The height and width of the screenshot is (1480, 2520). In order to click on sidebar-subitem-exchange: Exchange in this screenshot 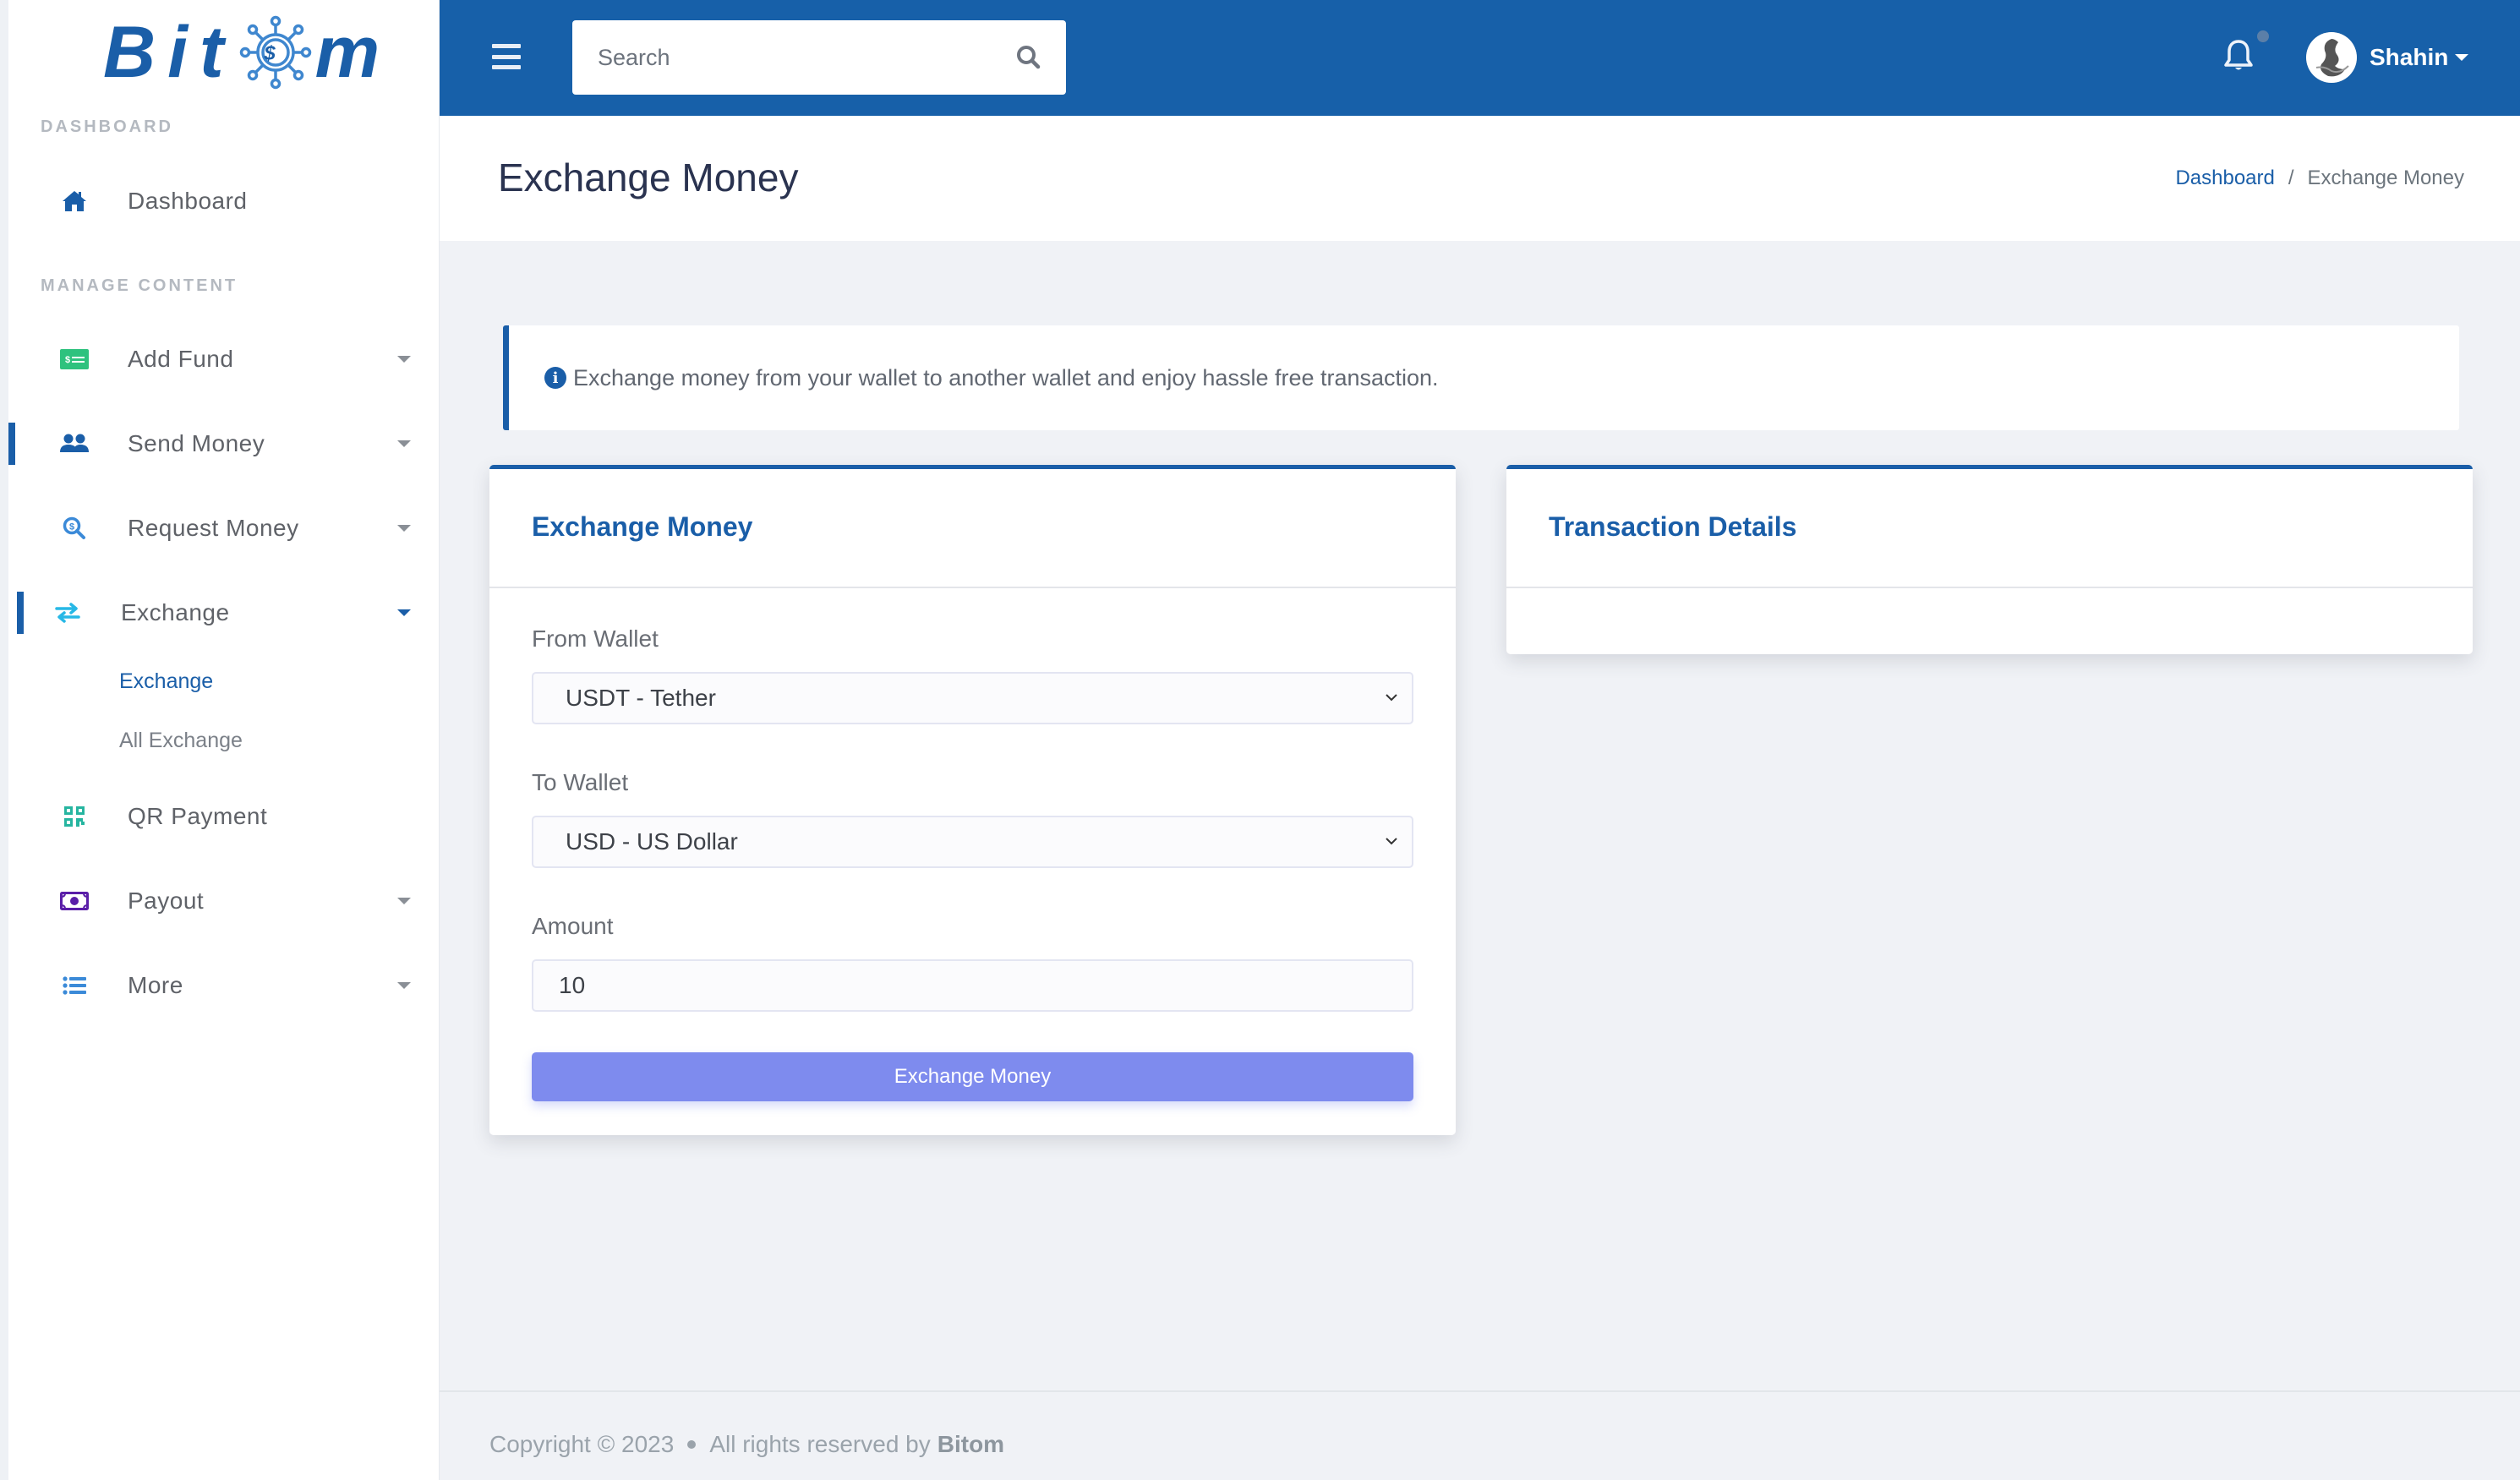, I will do `click(166, 681)`.